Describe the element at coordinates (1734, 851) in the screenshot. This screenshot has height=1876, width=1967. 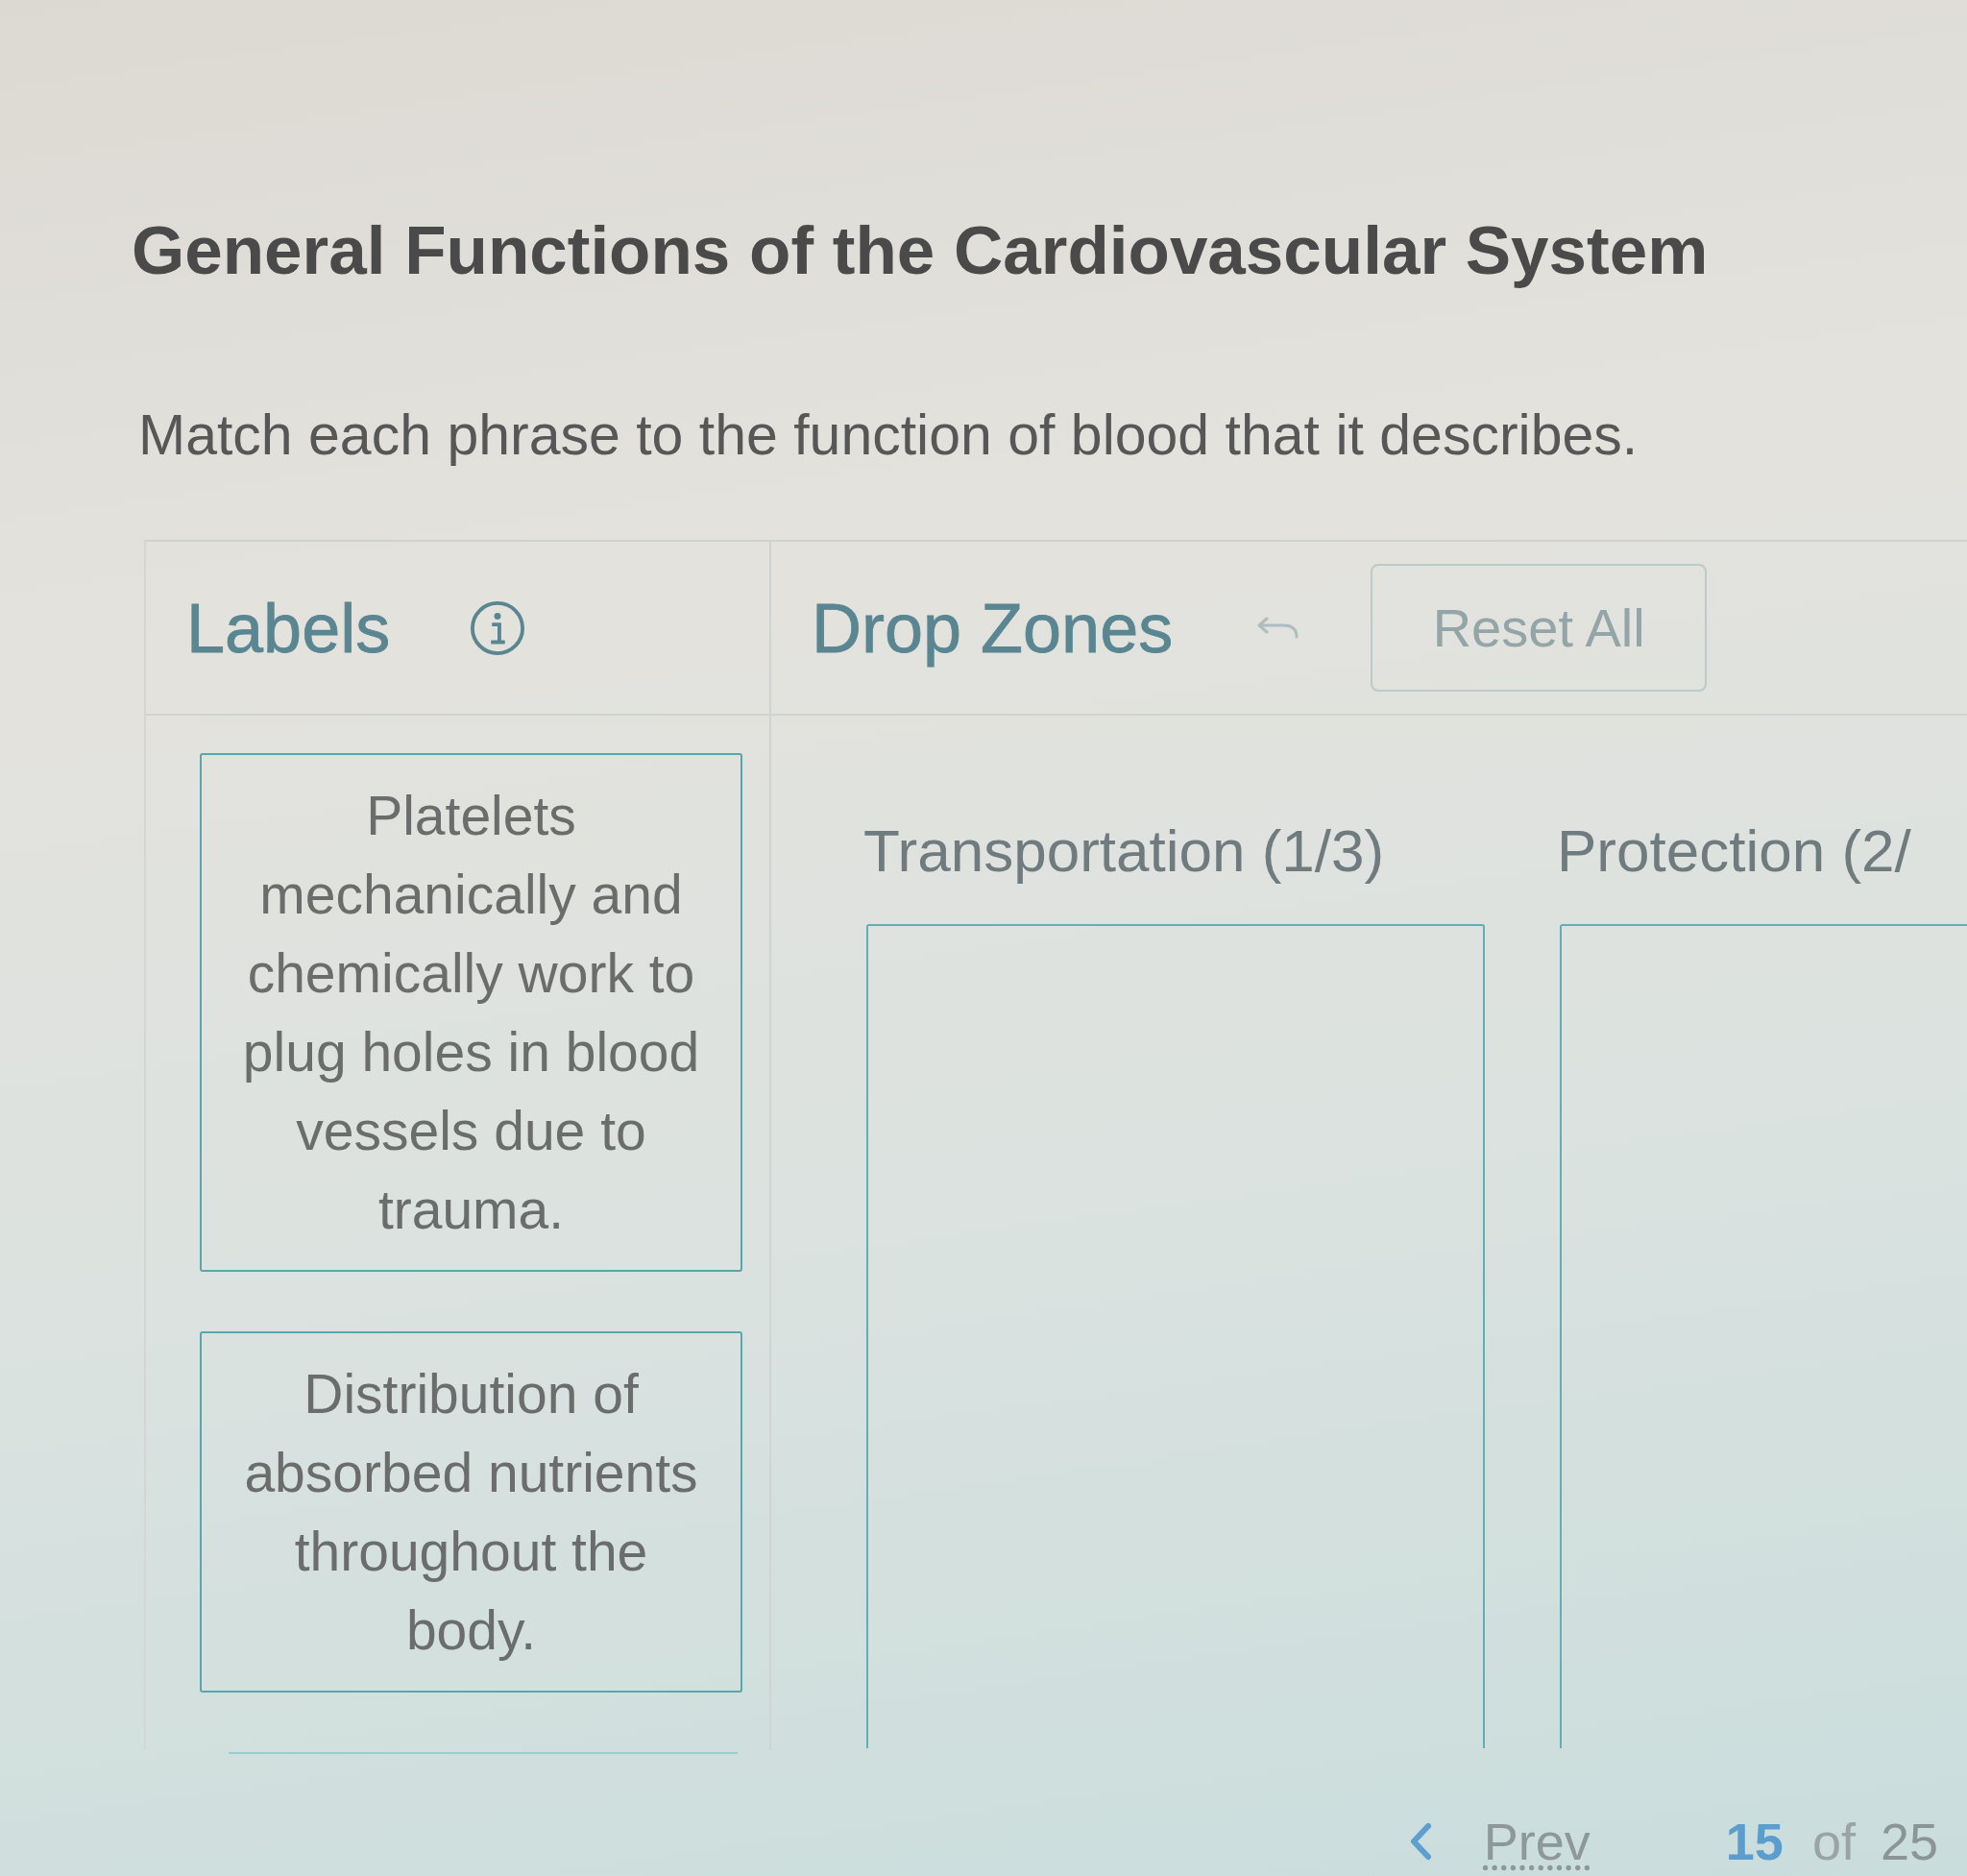
I see `zone-title: Protection (2/` at that location.